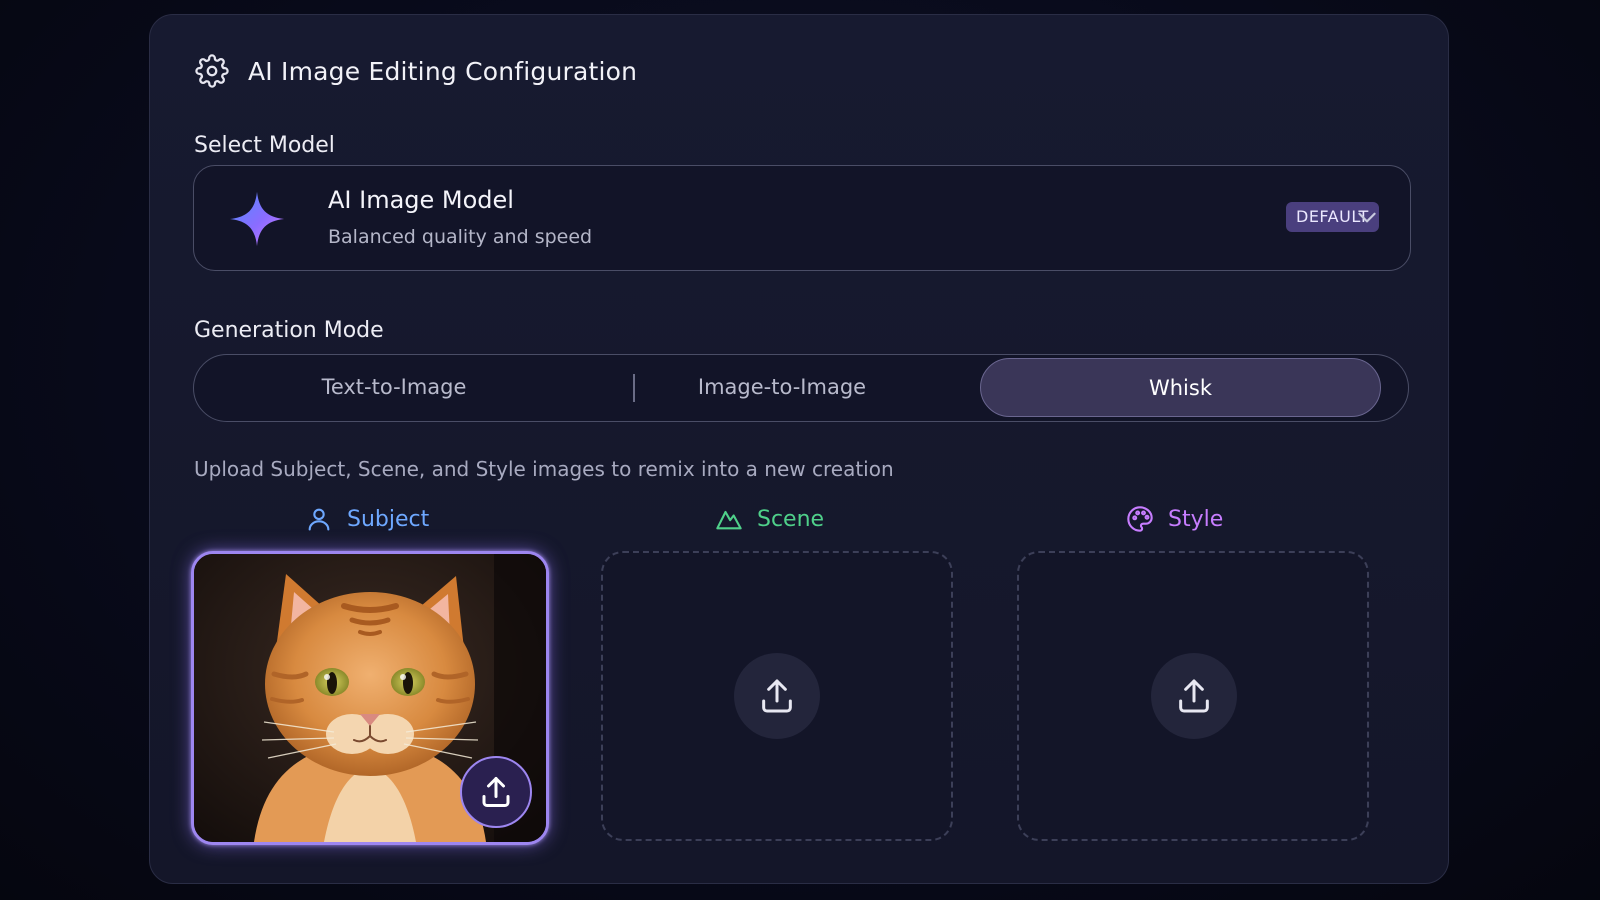  Describe the element at coordinates (782, 387) in the screenshot. I see `tab-image-to-image: Image-to-Image` at that location.